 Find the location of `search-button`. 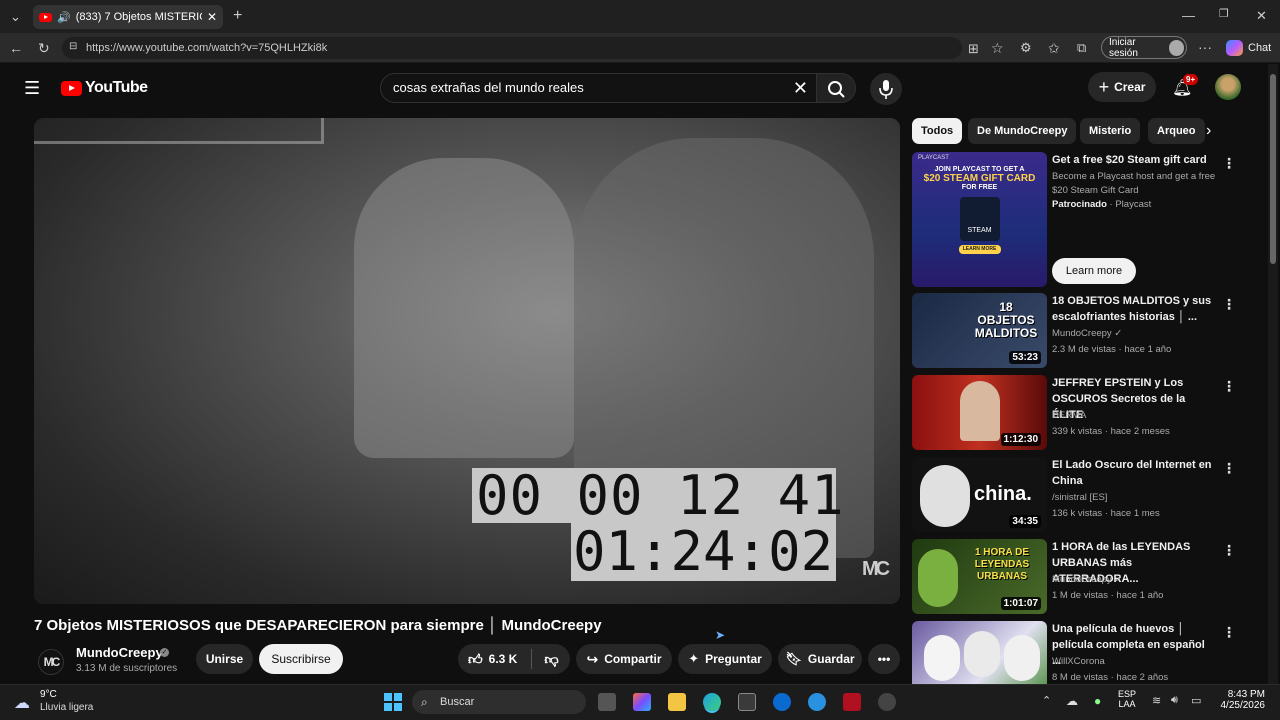

search-button is located at coordinates (836, 88).